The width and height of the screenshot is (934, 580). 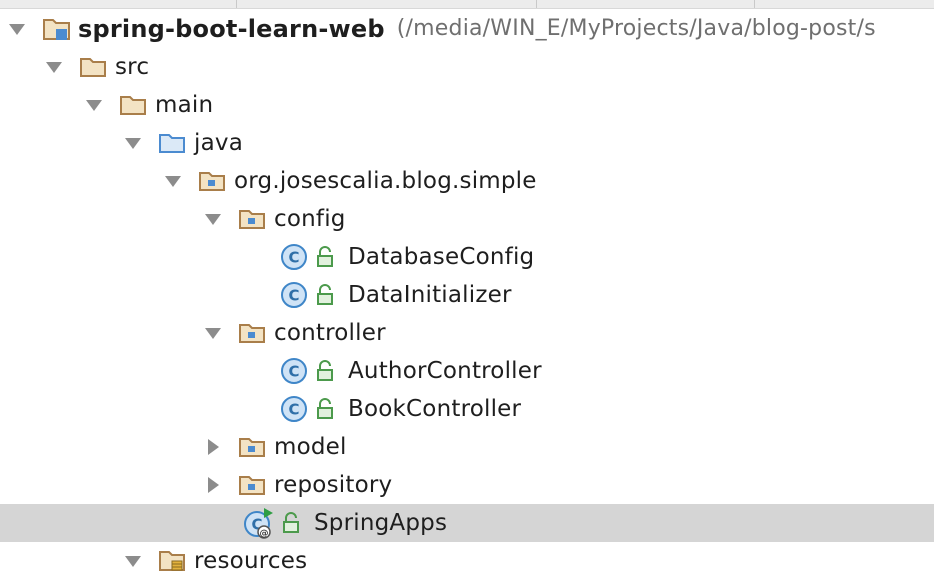 I want to click on tree-node-src: src, so click(x=467, y=67).